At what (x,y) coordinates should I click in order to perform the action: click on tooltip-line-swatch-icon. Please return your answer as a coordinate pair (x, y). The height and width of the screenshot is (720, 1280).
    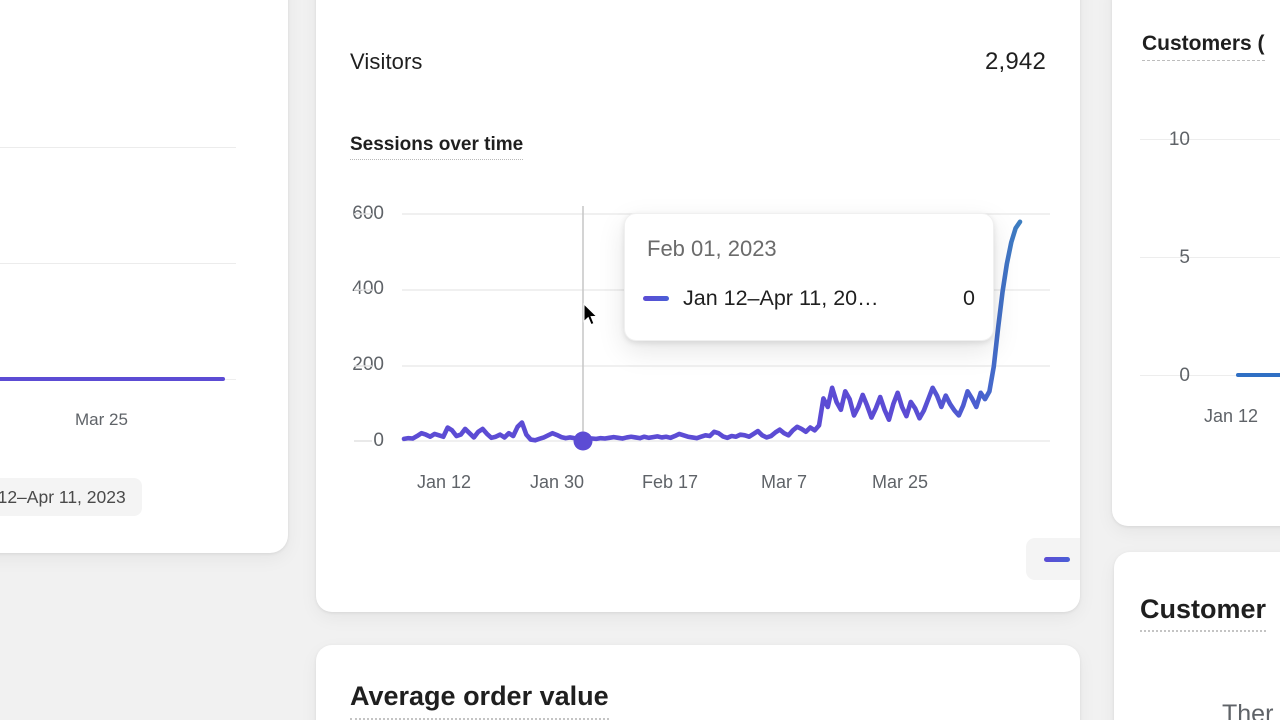
    Looking at the image, I should click on (656, 298).